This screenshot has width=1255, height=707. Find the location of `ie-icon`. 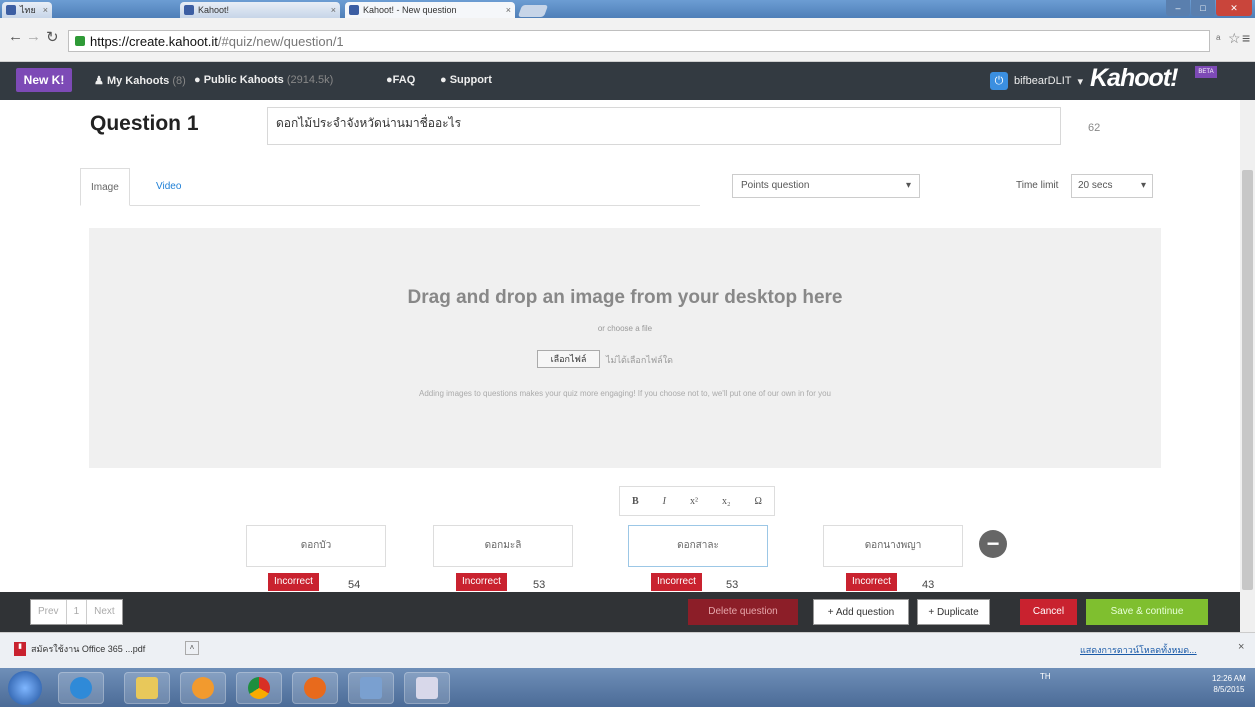

ie-icon is located at coordinates (81, 688).